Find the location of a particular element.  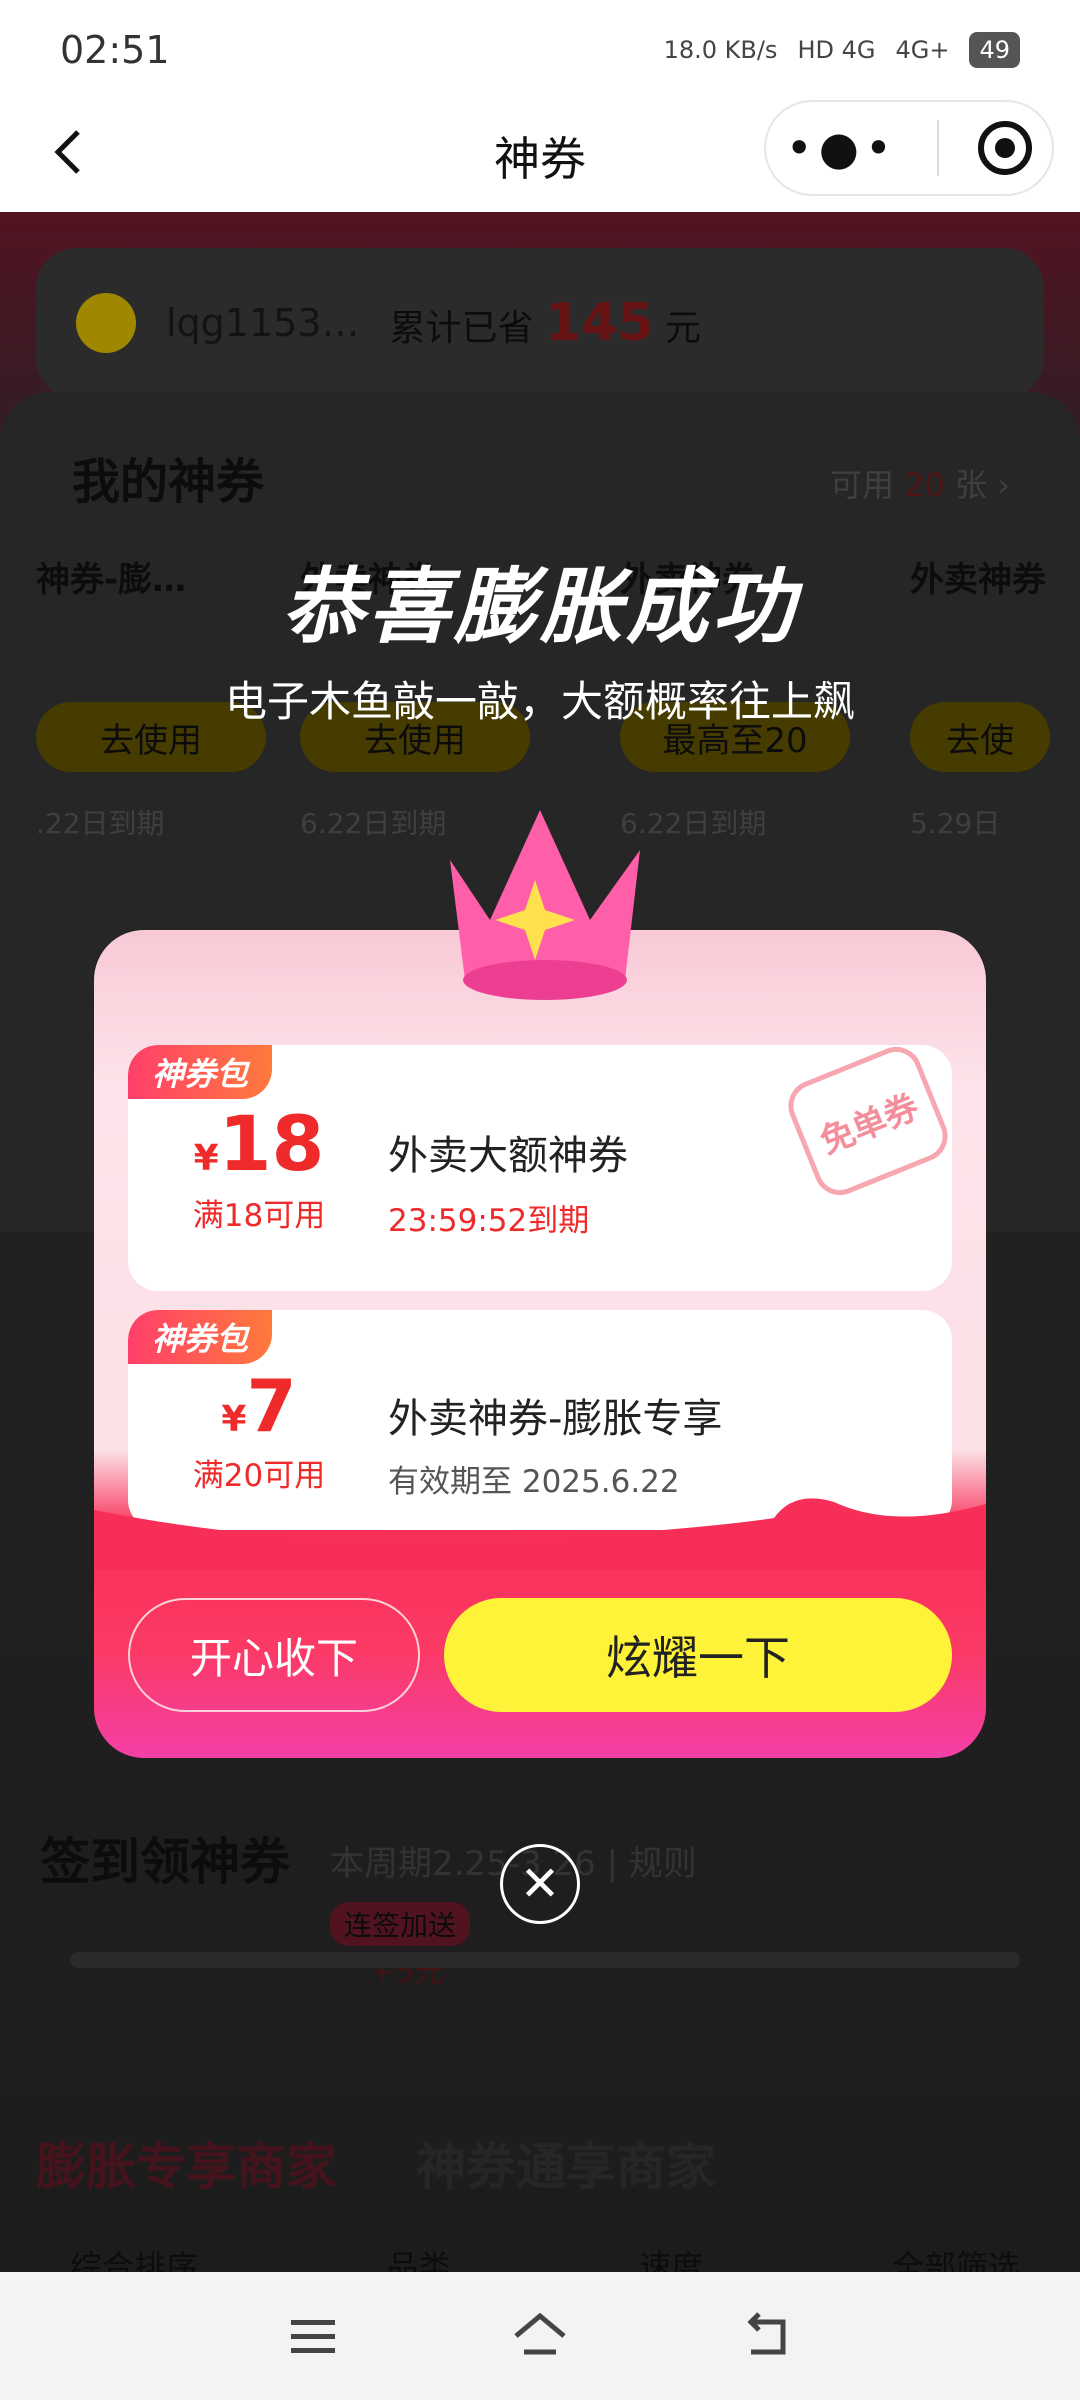

back-icon is located at coordinates (767, 2336).